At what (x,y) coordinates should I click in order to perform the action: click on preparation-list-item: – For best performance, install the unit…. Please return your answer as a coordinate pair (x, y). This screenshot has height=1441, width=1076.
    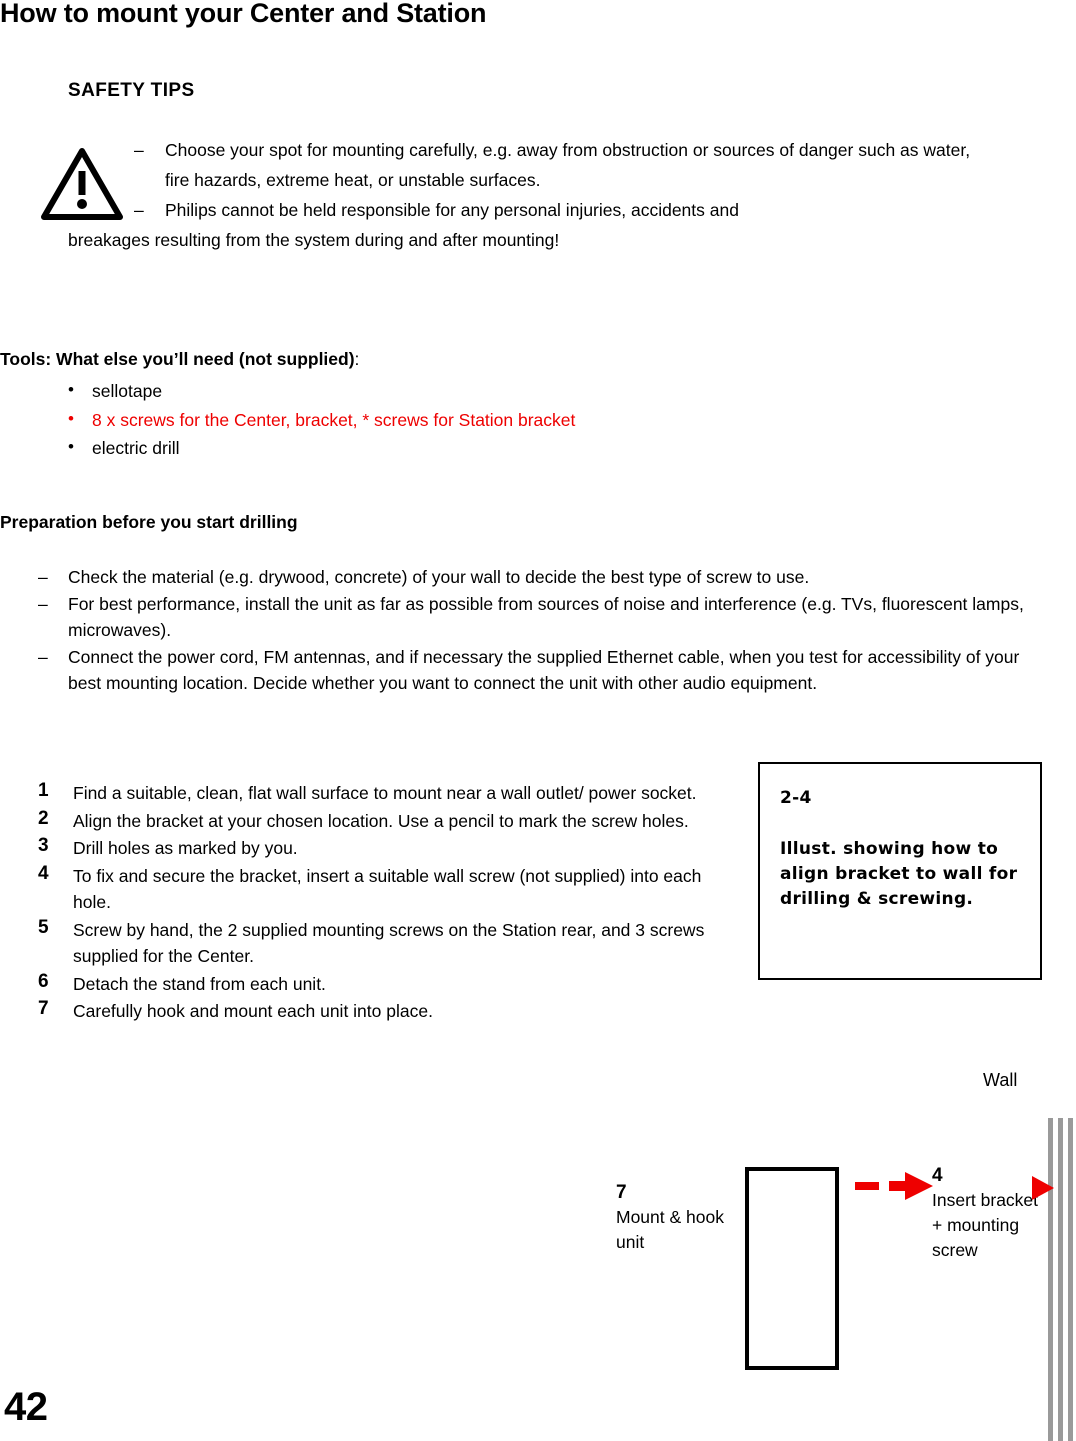
    Looking at the image, I should click on (515, 617).